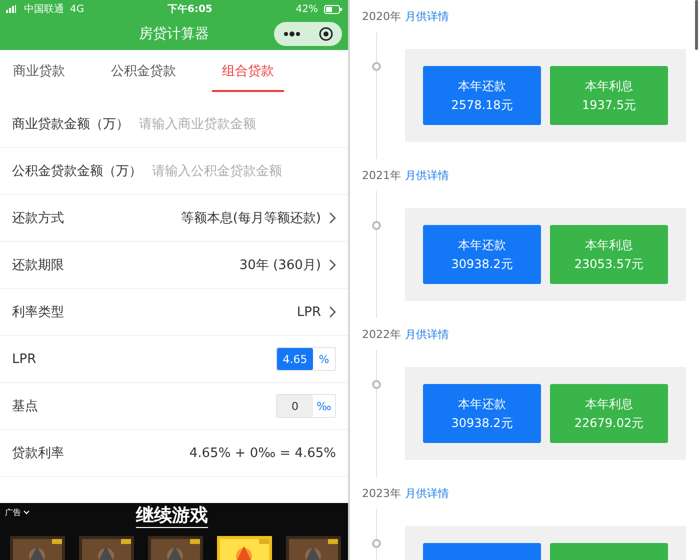 The width and height of the screenshot is (700, 560). What do you see at coordinates (172, 515) in the screenshot?
I see `ad-title: 继续游戏` at bounding box center [172, 515].